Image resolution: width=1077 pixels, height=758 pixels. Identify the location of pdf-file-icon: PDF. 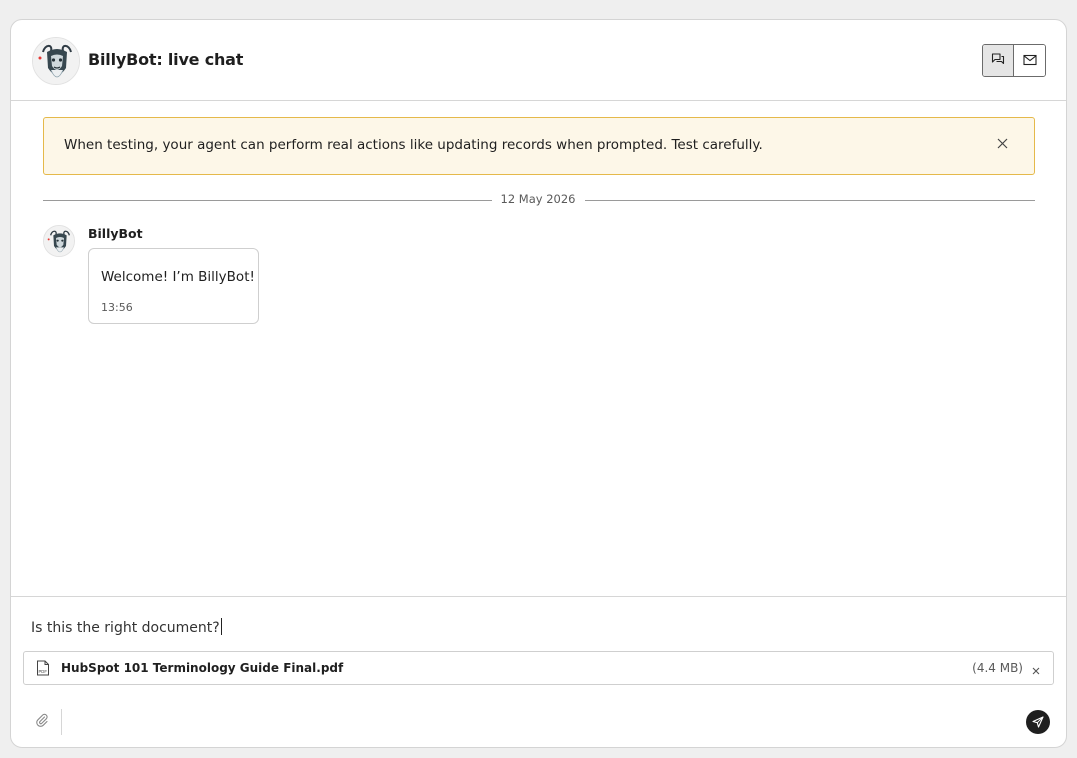
(43, 670).